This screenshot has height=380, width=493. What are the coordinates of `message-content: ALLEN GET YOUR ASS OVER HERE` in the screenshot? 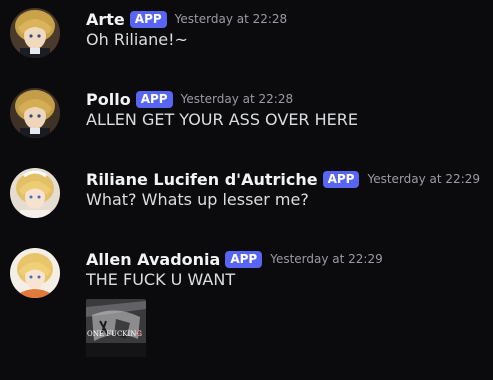 It's located at (222, 119).